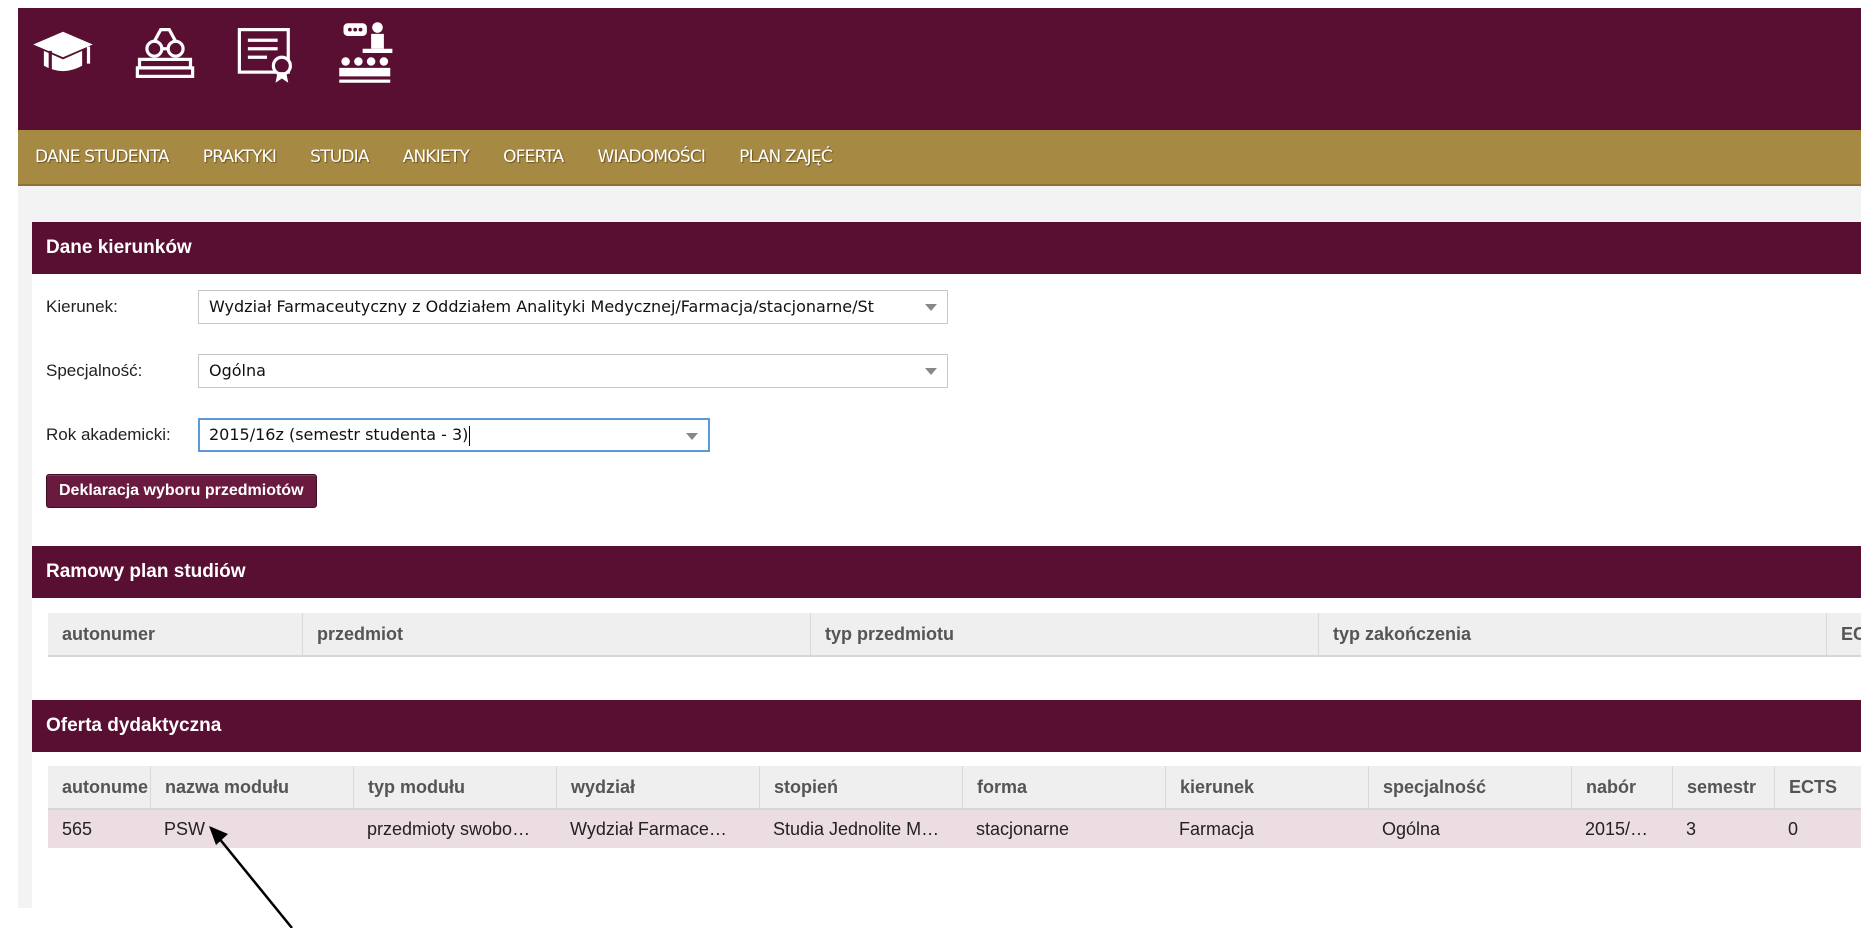  I want to click on section-header-dane-kierunkow: Dane kierunków, so click(946, 248).